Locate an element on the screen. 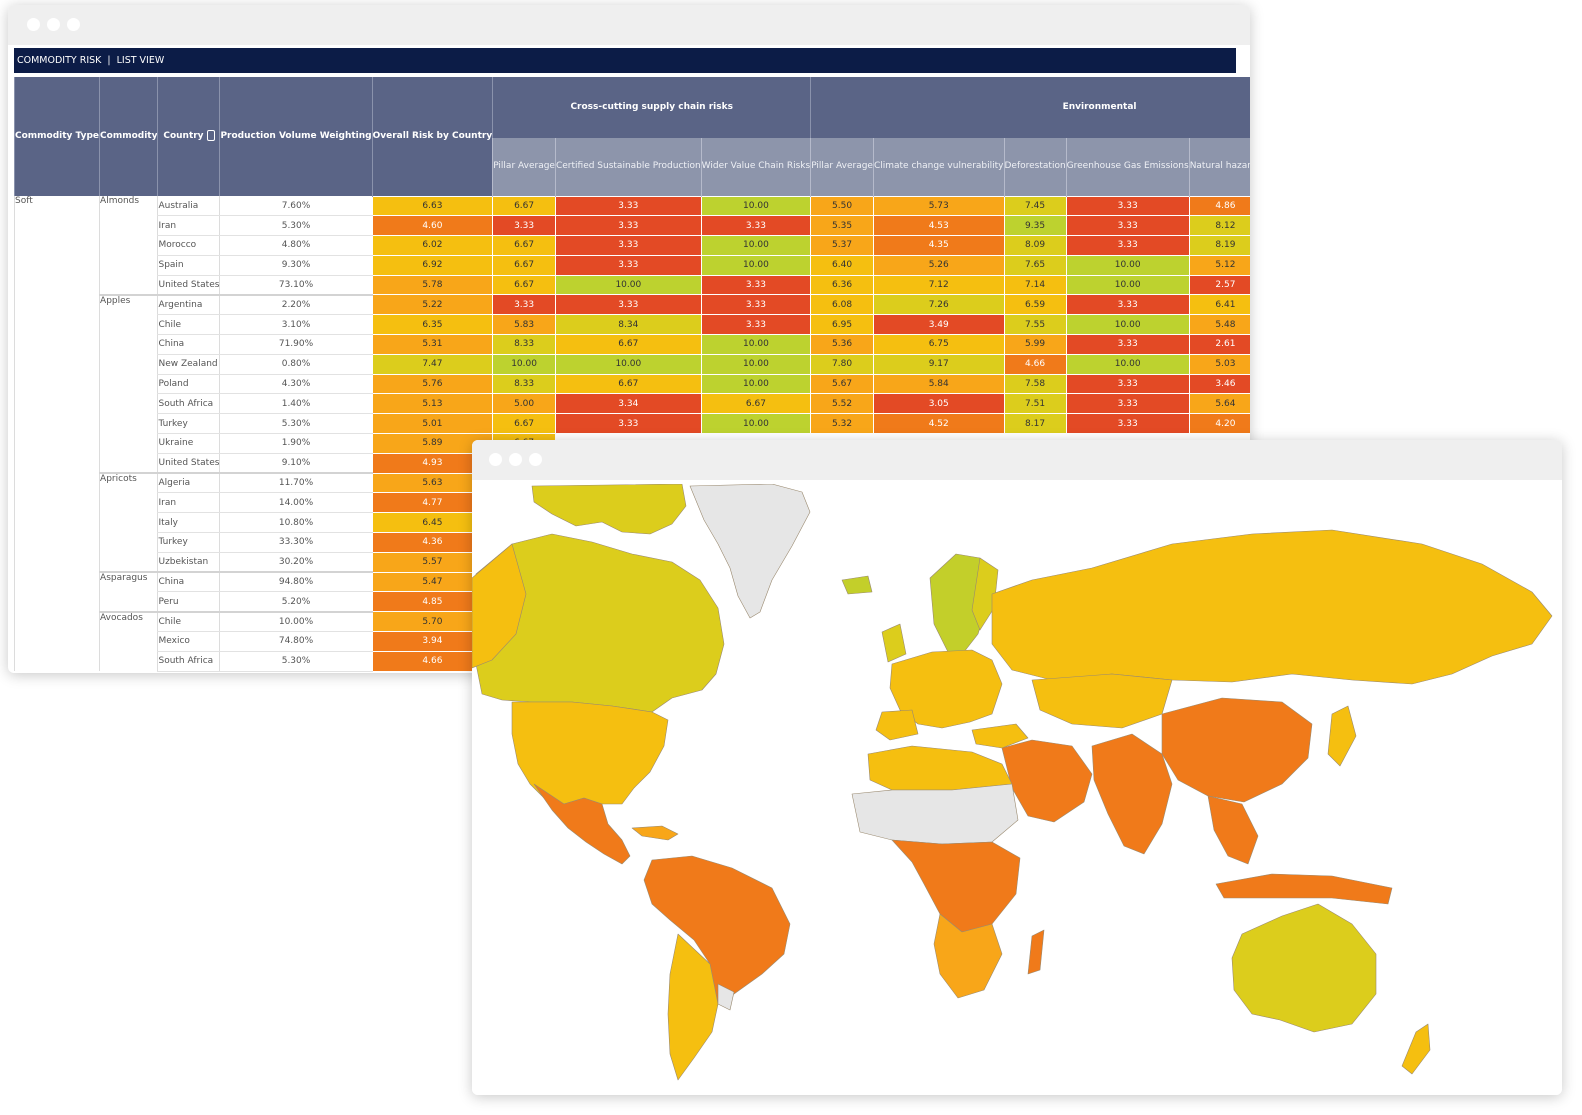 This screenshot has width=1582, height=1115. overall-risk-cell: 5.01 is located at coordinates (432, 424).